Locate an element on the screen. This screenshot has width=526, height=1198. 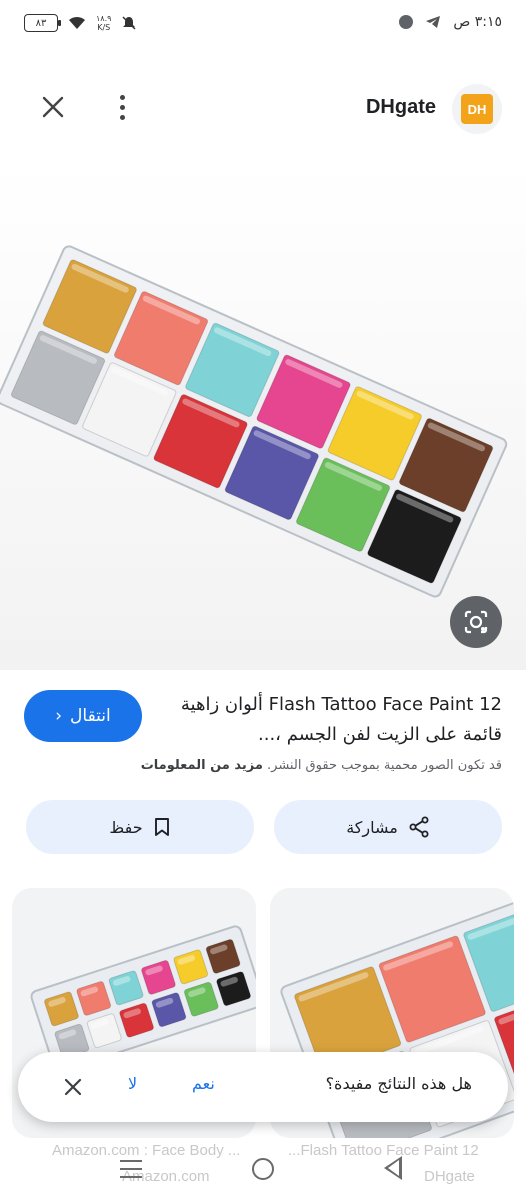
save-button: حفظ is located at coordinates (140, 827).